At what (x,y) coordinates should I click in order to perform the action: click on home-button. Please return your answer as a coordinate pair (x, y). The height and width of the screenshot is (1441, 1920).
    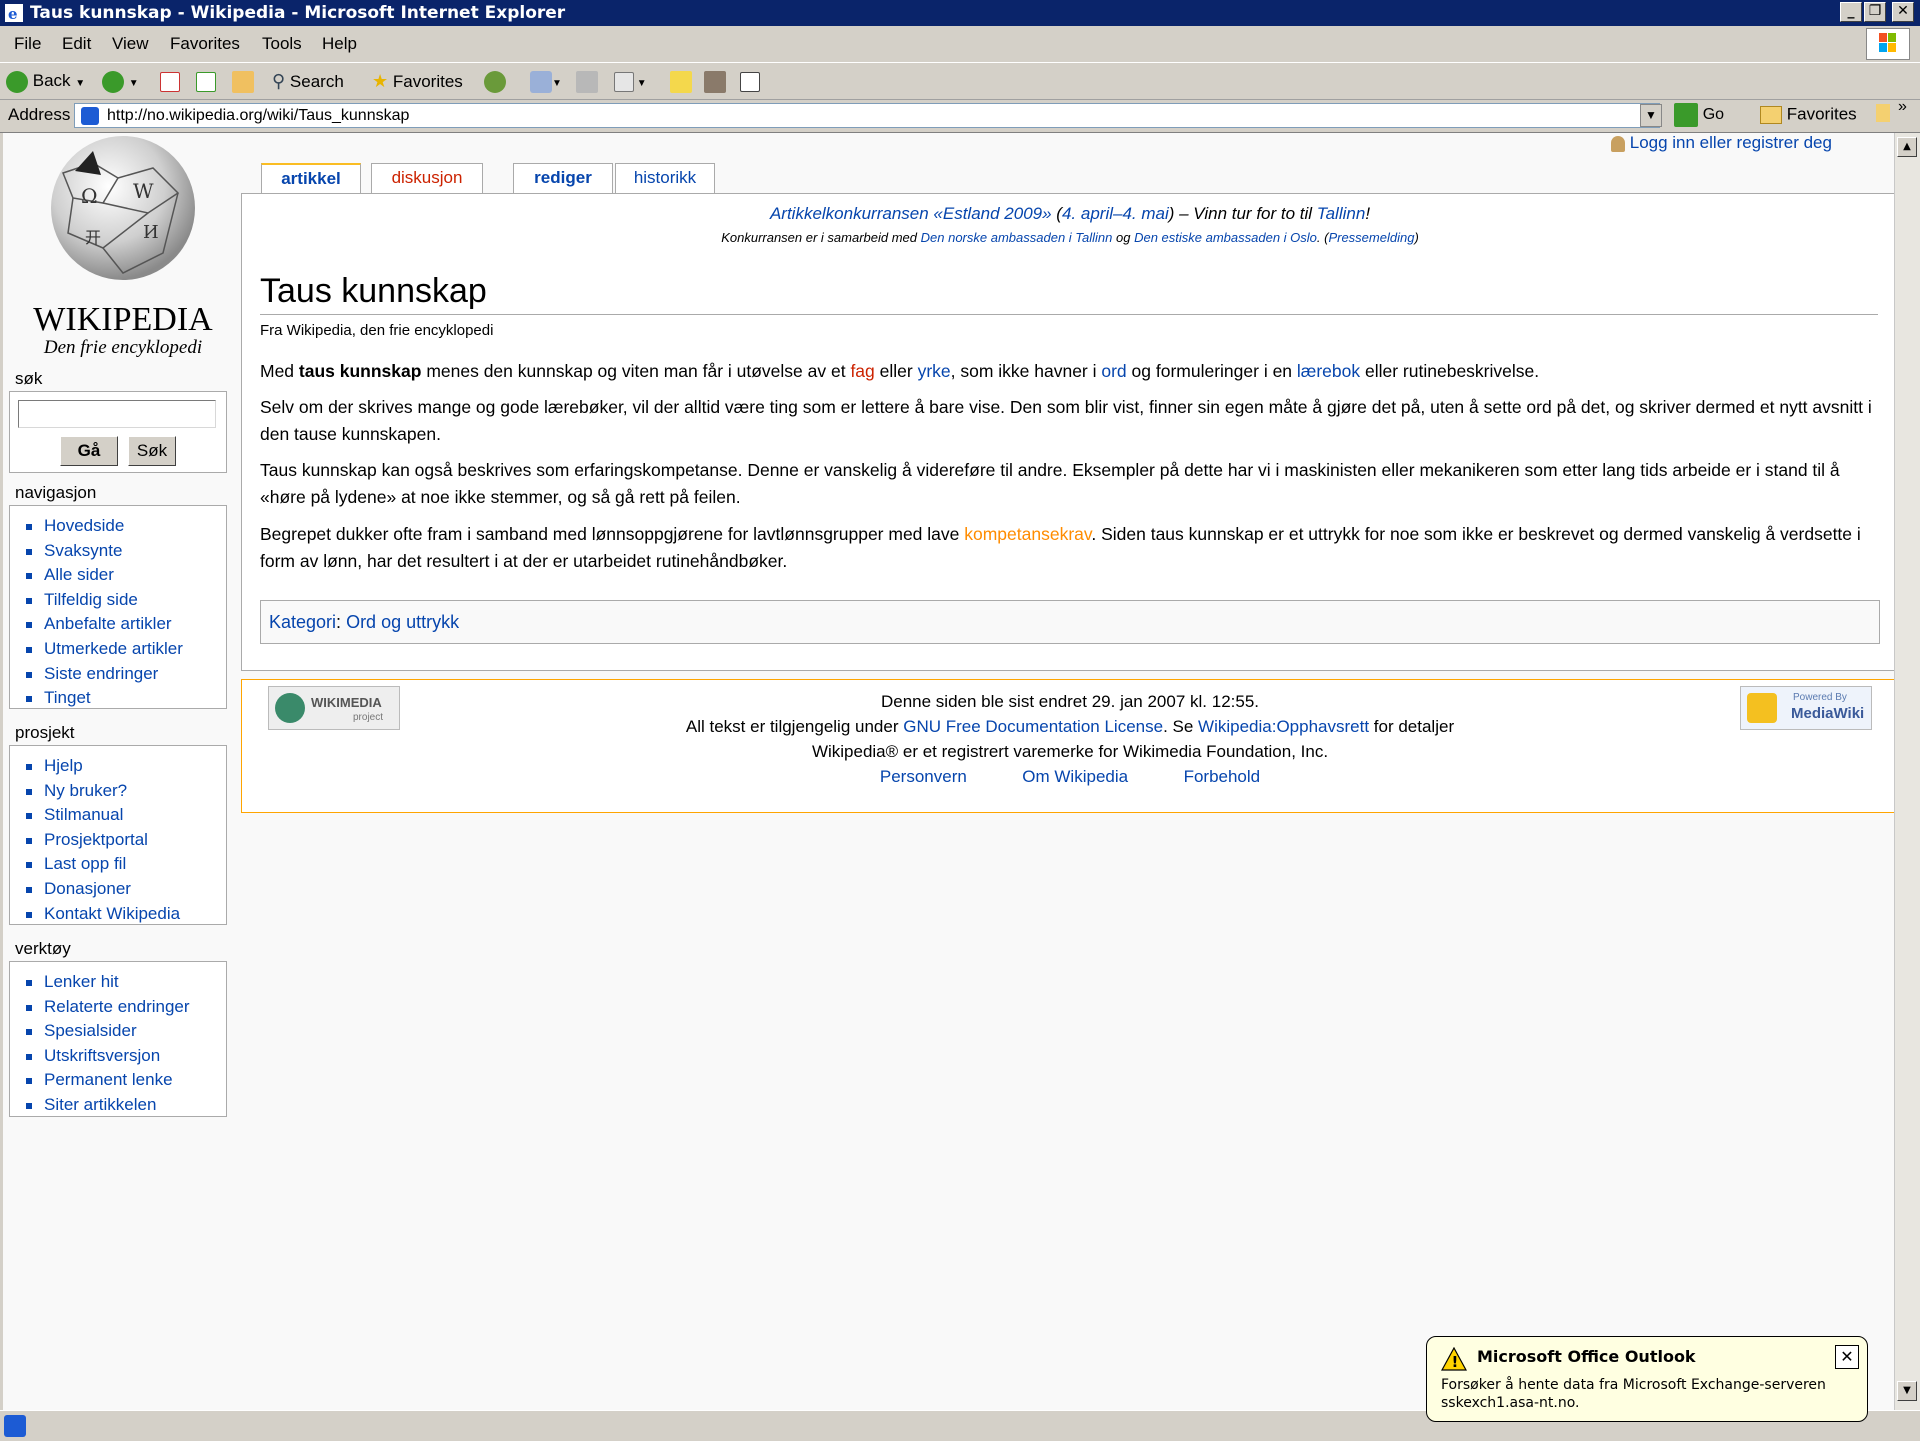
    Looking at the image, I should click on (243, 81).